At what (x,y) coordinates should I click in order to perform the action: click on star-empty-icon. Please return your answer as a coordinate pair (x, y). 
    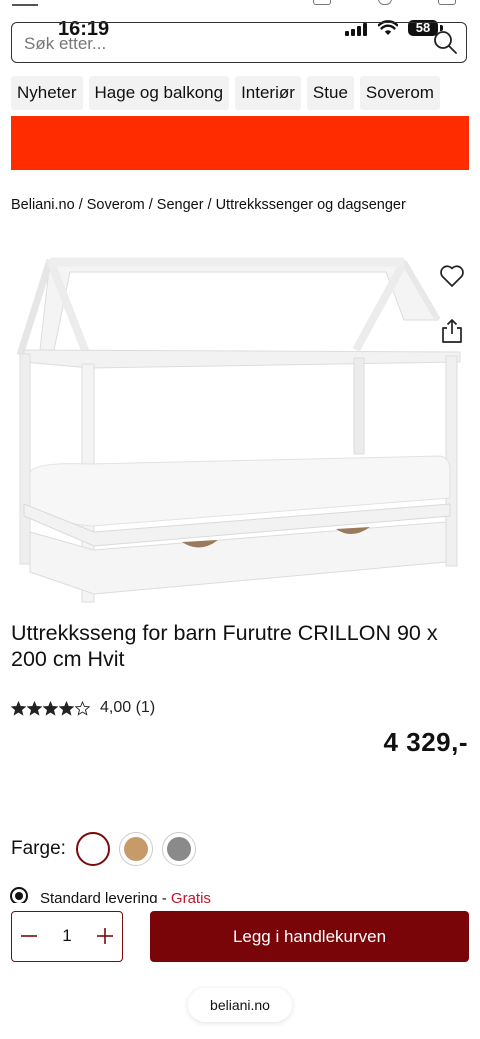
    Looking at the image, I should click on (82, 708).